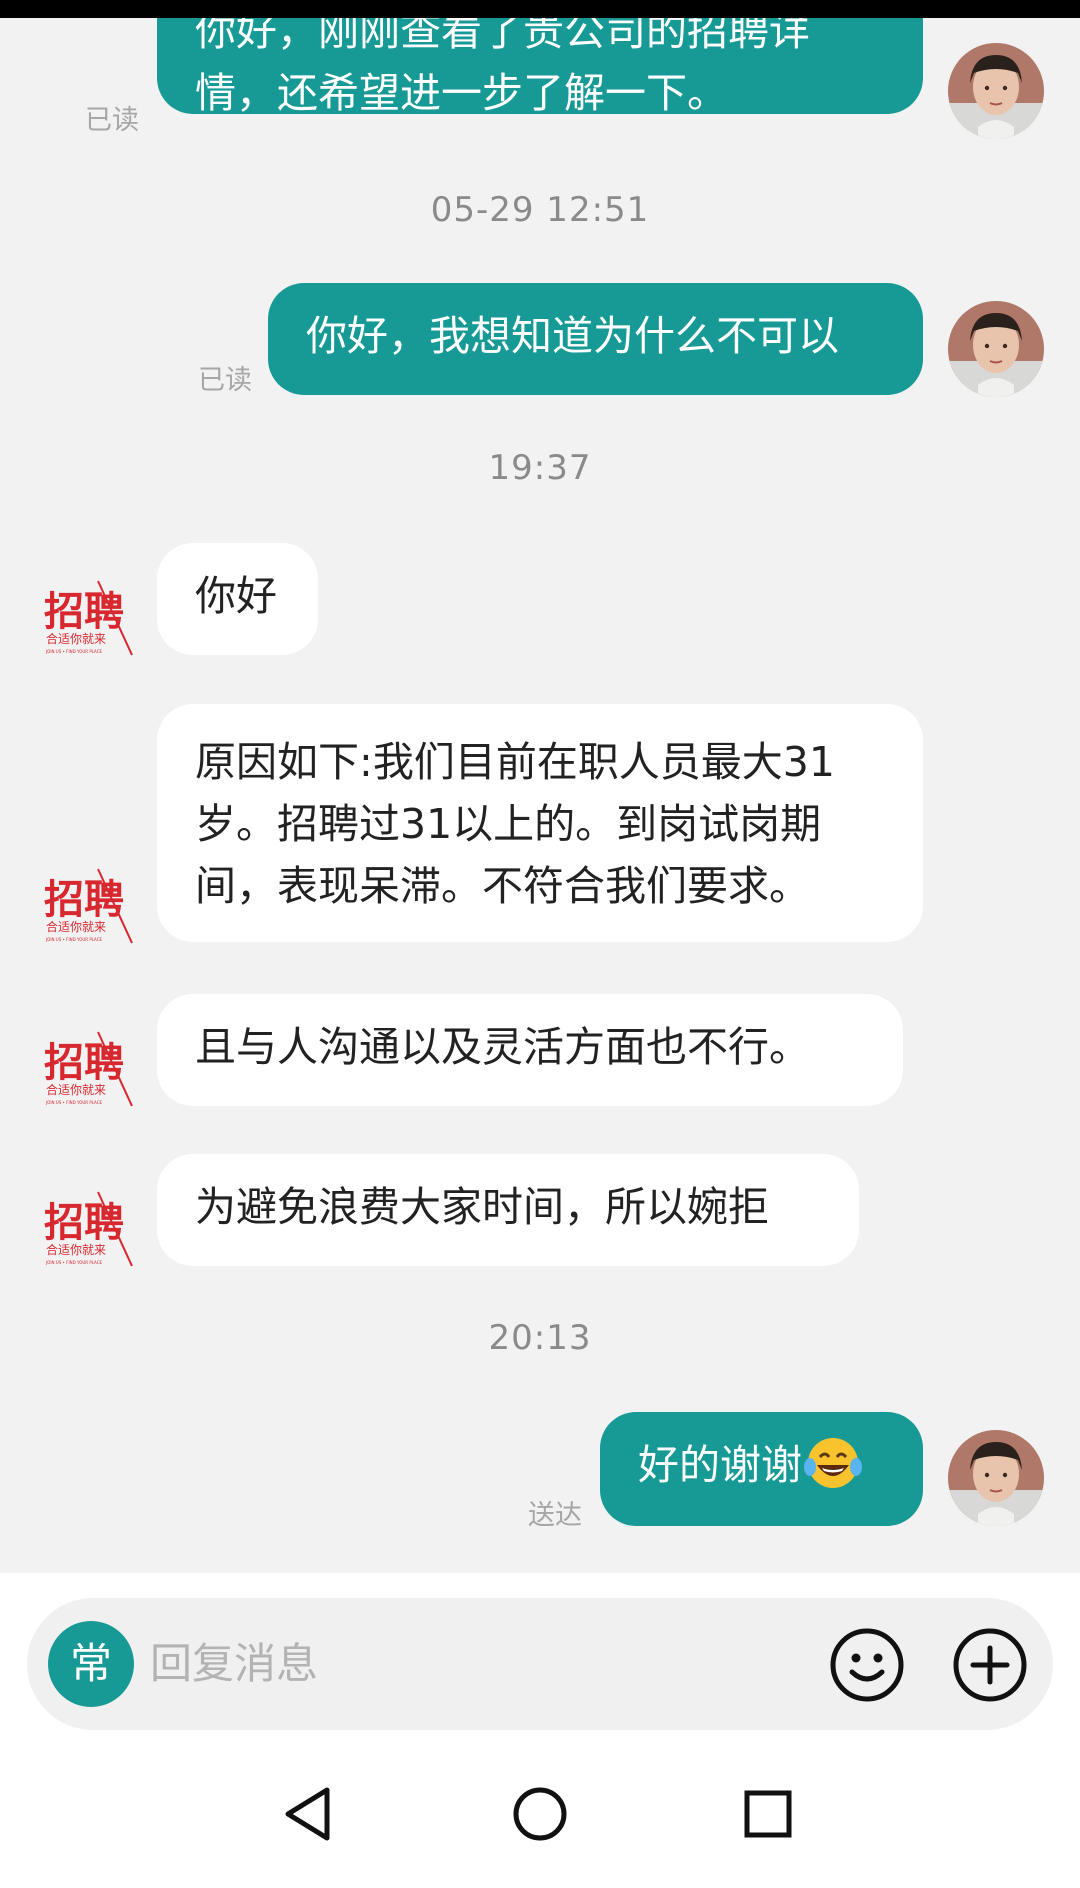 Image resolution: width=1080 pixels, height=1888 pixels. I want to click on timestamp: 19:37, so click(540, 468).